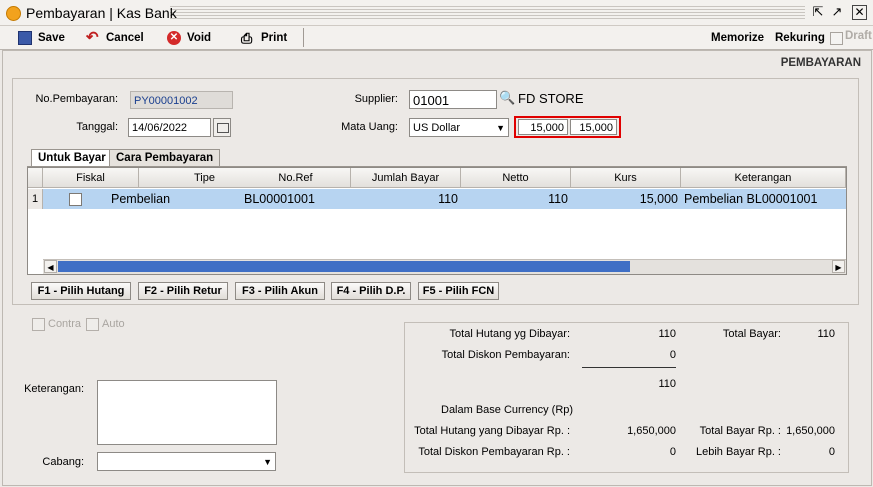  Describe the element at coordinates (459, 127) in the screenshot. I see `mata-uang-select: US Dollar ▼` at that location.